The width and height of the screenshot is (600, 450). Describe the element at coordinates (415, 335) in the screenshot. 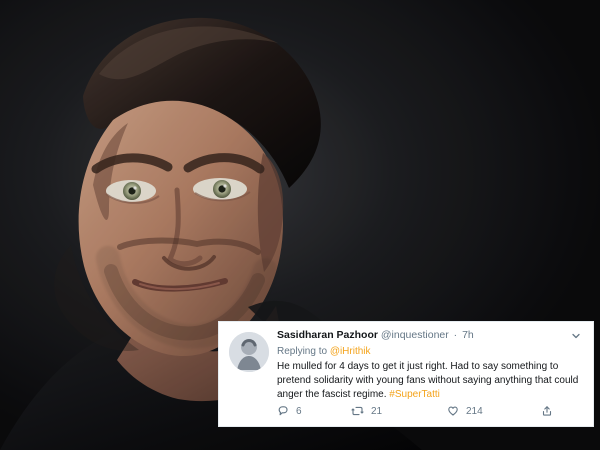

I see `author-handle: @inquestioner` at that location.